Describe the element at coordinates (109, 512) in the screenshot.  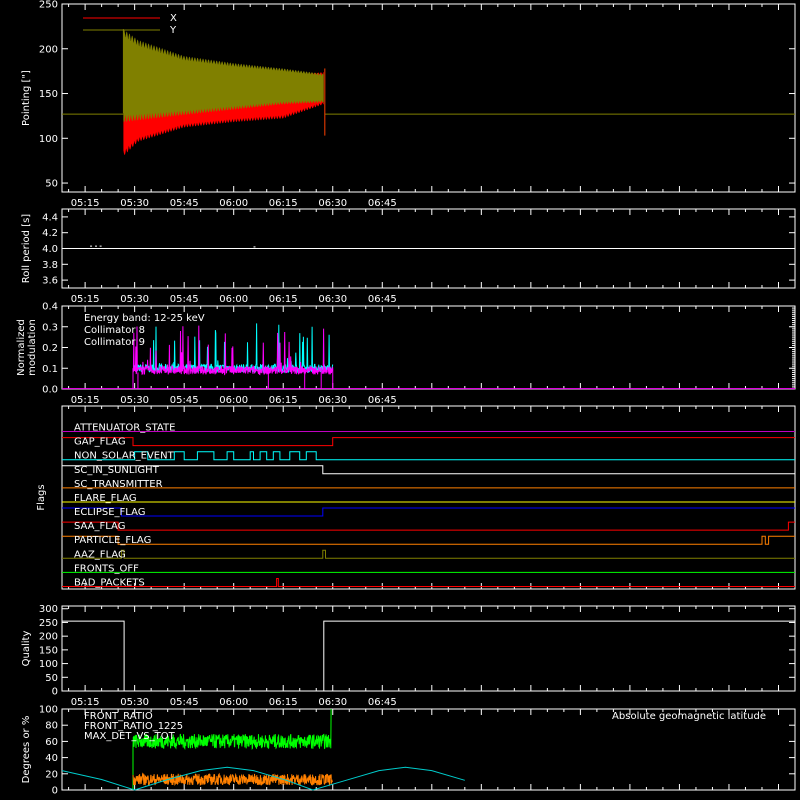
I see `flag-eclipse-flag-label: ECLIPSE_FLAG` at that location.